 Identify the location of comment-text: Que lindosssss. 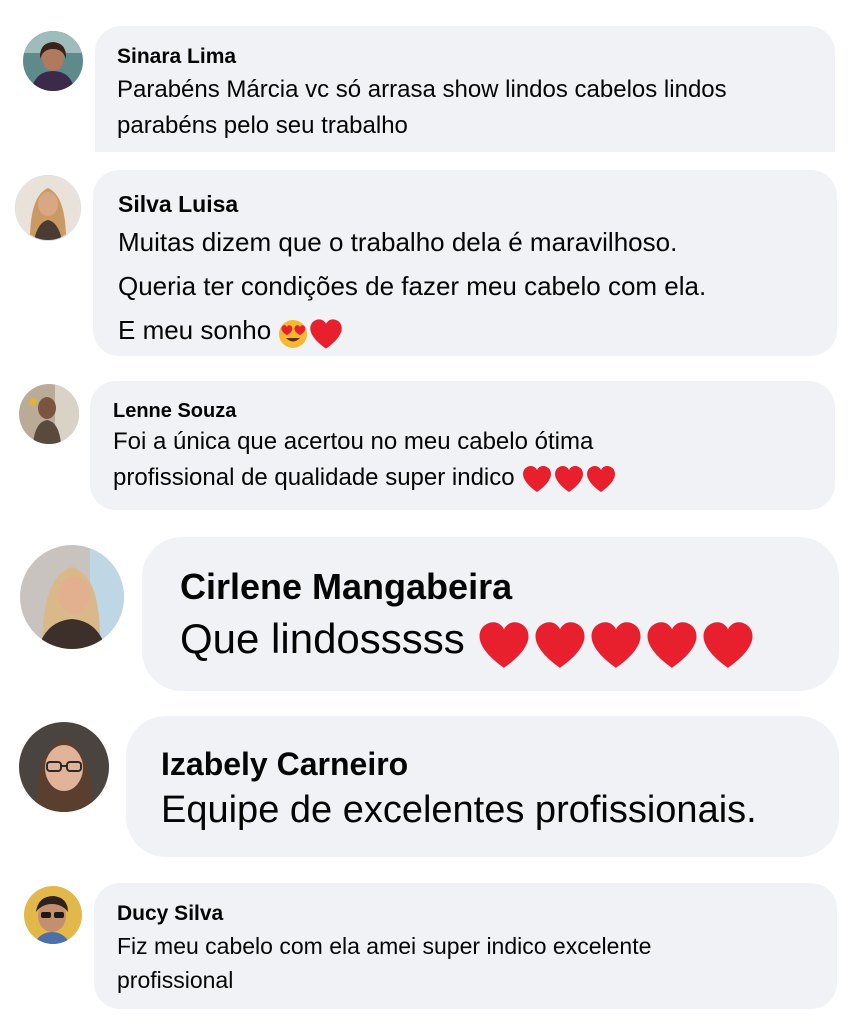
(509, 640).